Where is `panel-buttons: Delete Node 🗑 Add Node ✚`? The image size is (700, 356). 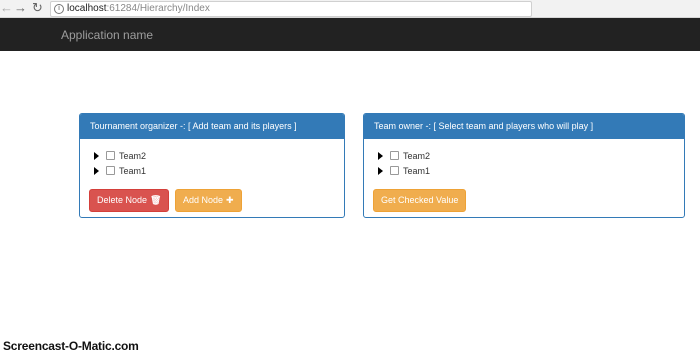 panel-buttons: Delete Node 🗑 Add Node ✚ is located at coordinates (166, 200).